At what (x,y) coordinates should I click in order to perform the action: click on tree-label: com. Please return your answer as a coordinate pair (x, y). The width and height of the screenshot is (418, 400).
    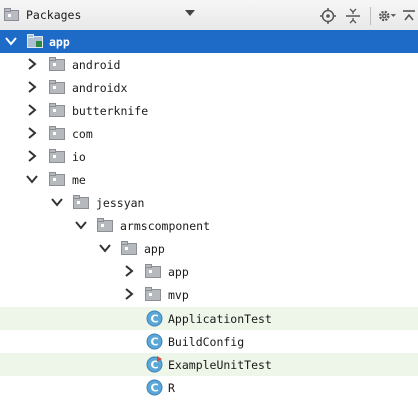
    Looking at the image, I should click on (82, 133).